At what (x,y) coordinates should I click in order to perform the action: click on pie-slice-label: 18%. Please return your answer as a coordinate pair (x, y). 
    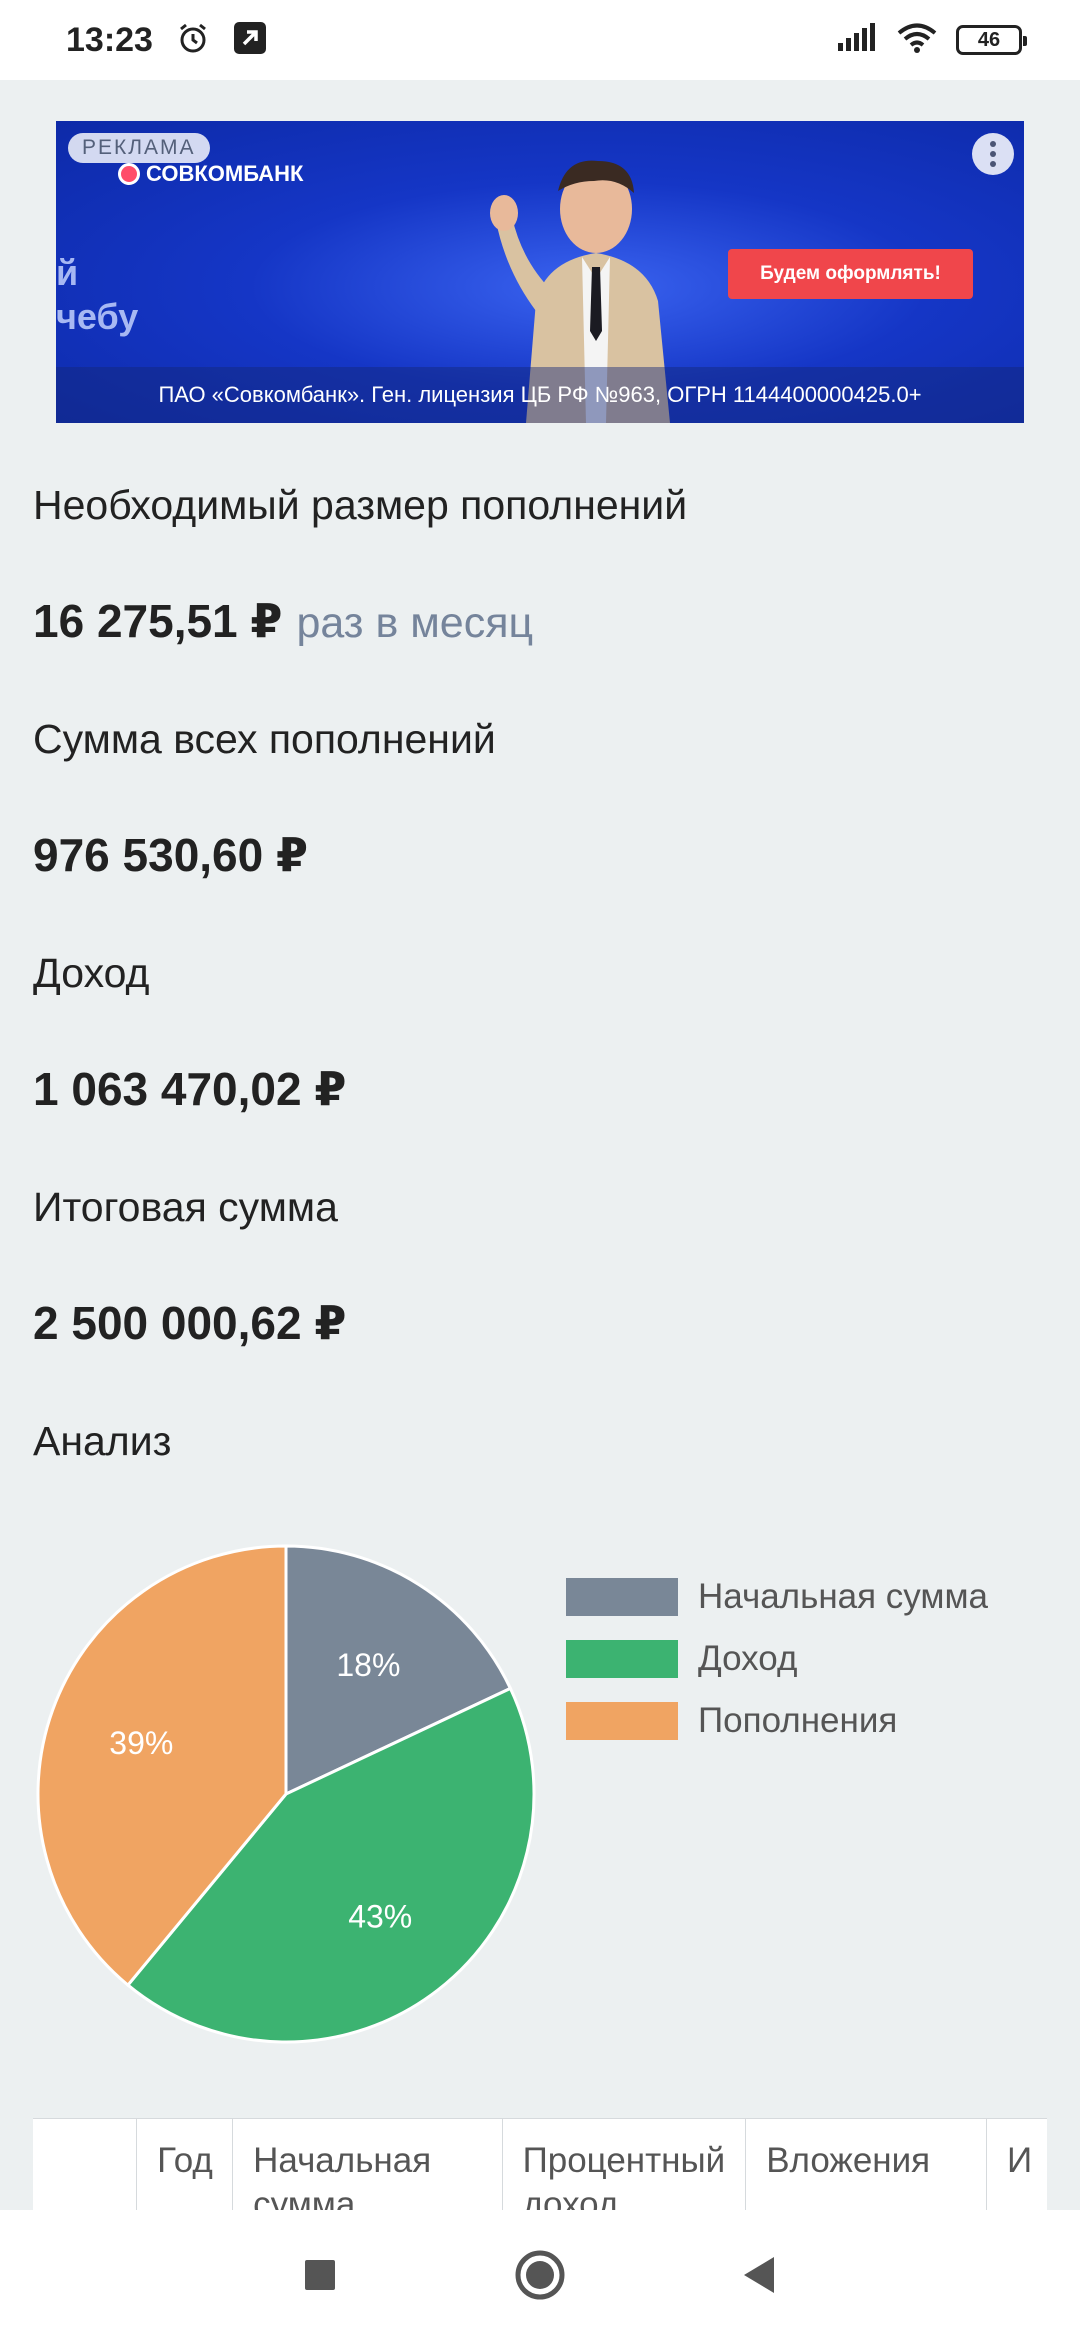
    Looking at the image, I should click on (368, 1665).